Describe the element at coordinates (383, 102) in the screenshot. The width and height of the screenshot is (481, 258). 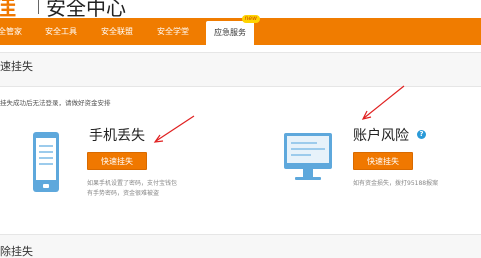
I see `red-arrow-account` at that location.